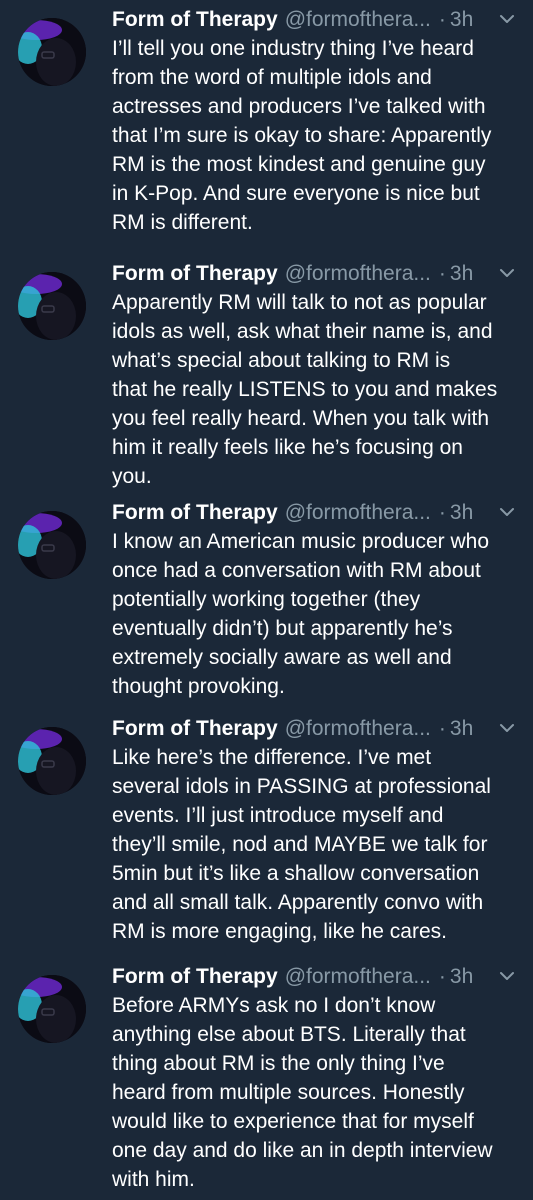 The height and width of the screenshot is (1200, 533). Describe the element at coordinates (198, 686) in the screenshot. I see `tweet-text-line: thought provoking.` at that location.